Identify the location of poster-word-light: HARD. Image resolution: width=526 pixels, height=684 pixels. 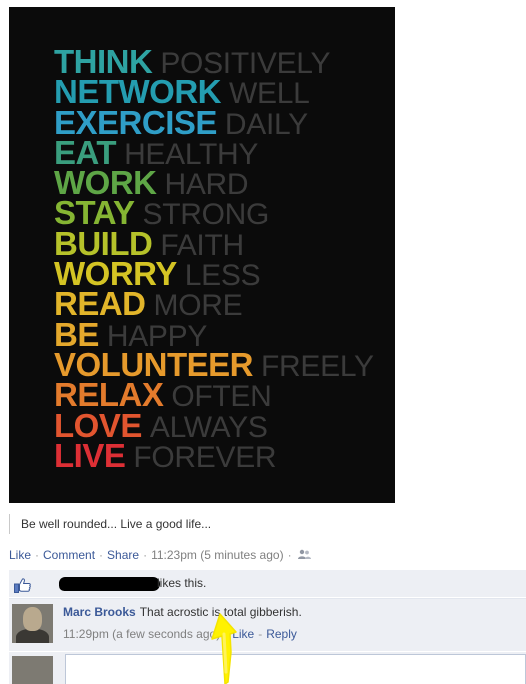
(206, 185).